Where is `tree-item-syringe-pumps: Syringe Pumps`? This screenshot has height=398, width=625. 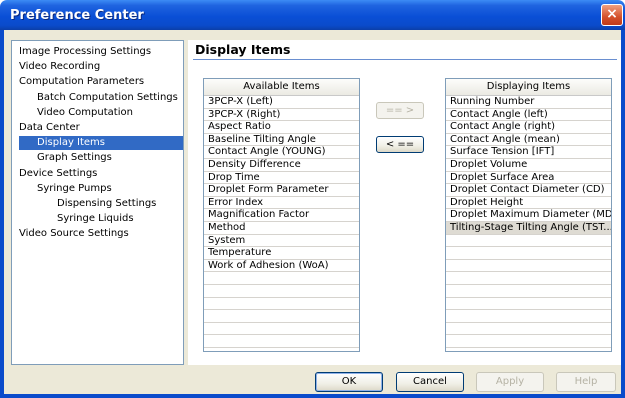
tree-item-syringe-pumps: Syringe Pumps is located at coordinates (74, 189).